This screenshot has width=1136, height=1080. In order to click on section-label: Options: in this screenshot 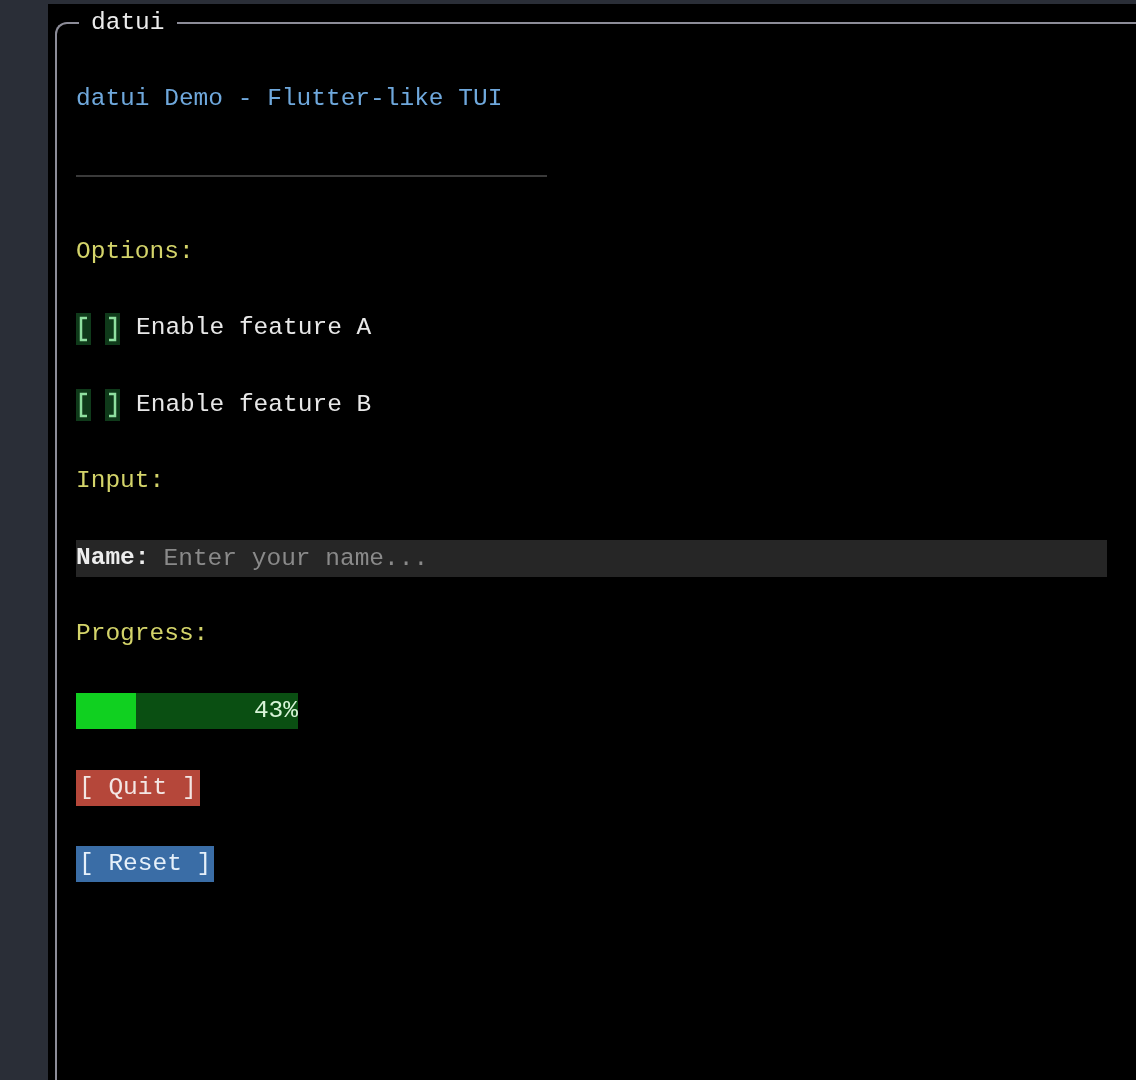, I will do `click(135, 251)`.